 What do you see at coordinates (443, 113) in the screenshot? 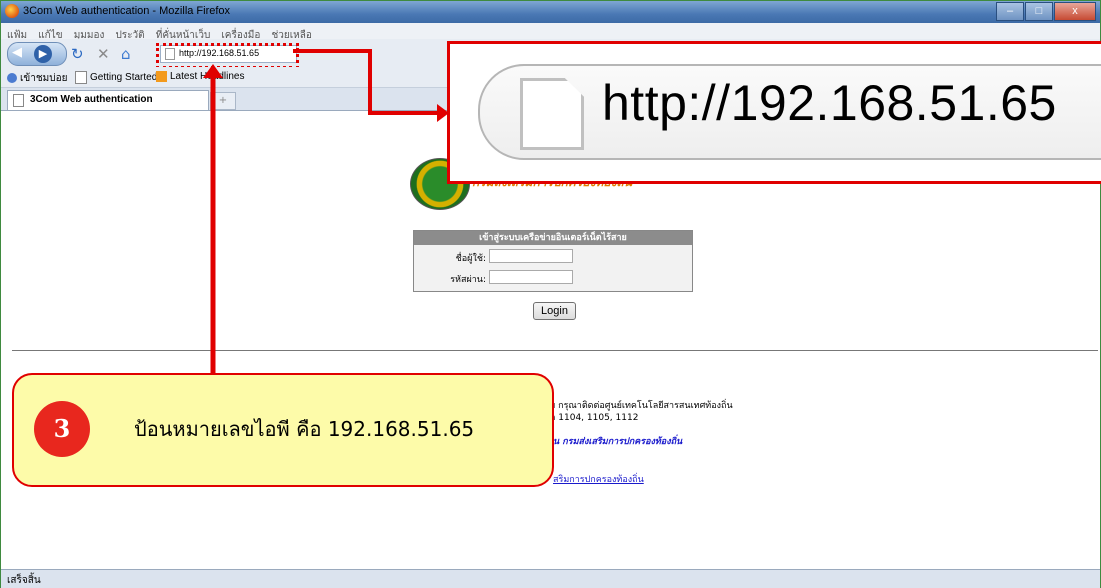
I see `arrow-head-right` at bounding box center [443, 113].